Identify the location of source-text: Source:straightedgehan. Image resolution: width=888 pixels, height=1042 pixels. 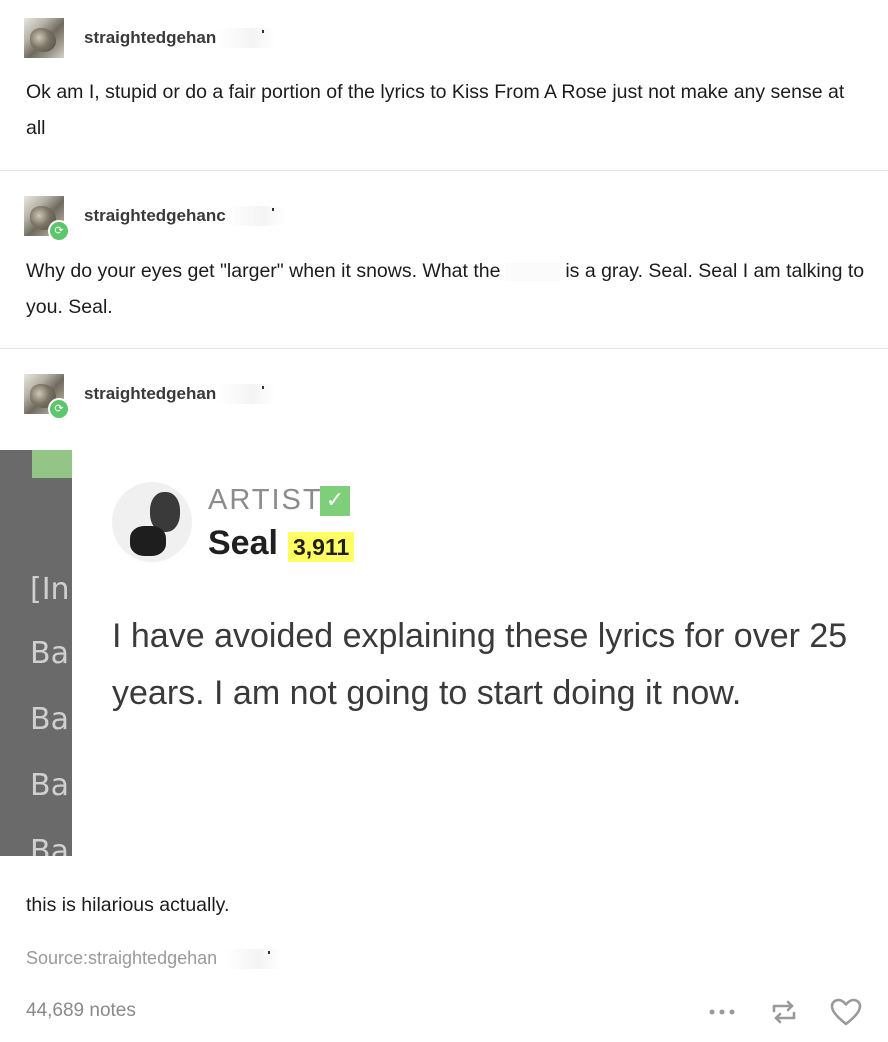
(121, 958).